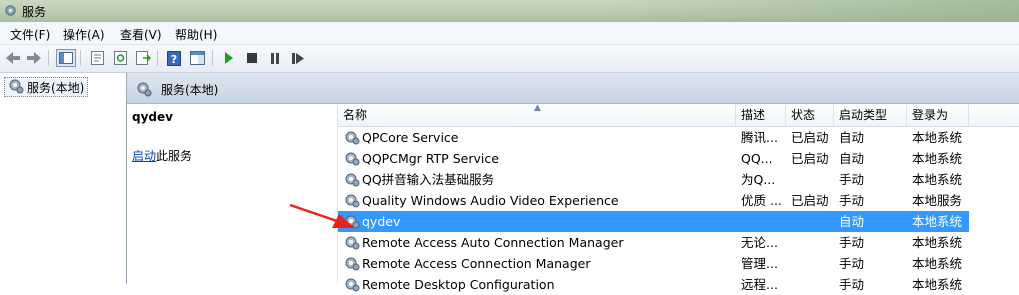  Describe the element at coordinates (30, 34) in the screenshot. I see `menu-file: 文件(F)` at that location.